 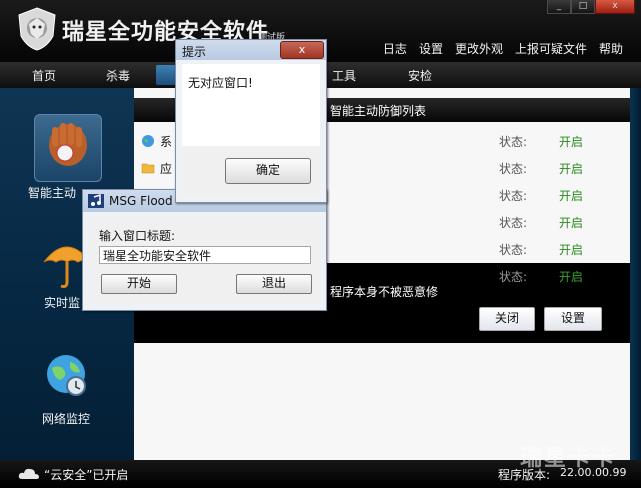 I want to click on menu-report-file: 上报可疑文件, so click(x=551, y=48).